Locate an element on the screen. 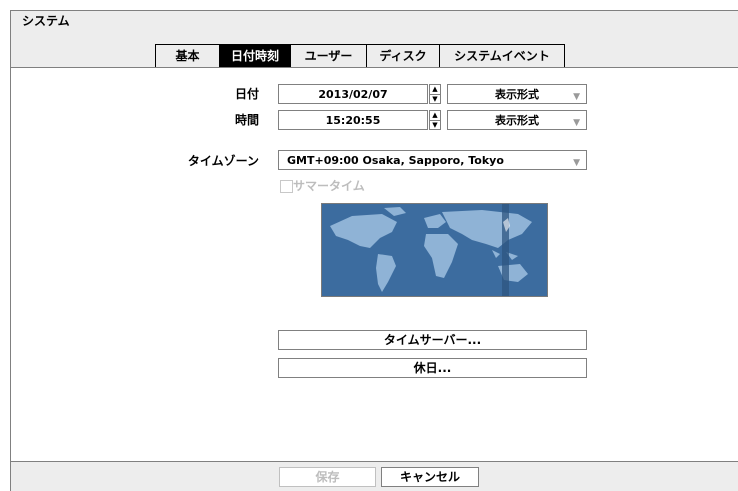  save-button: 保存 is located at coordinates (327, 477).